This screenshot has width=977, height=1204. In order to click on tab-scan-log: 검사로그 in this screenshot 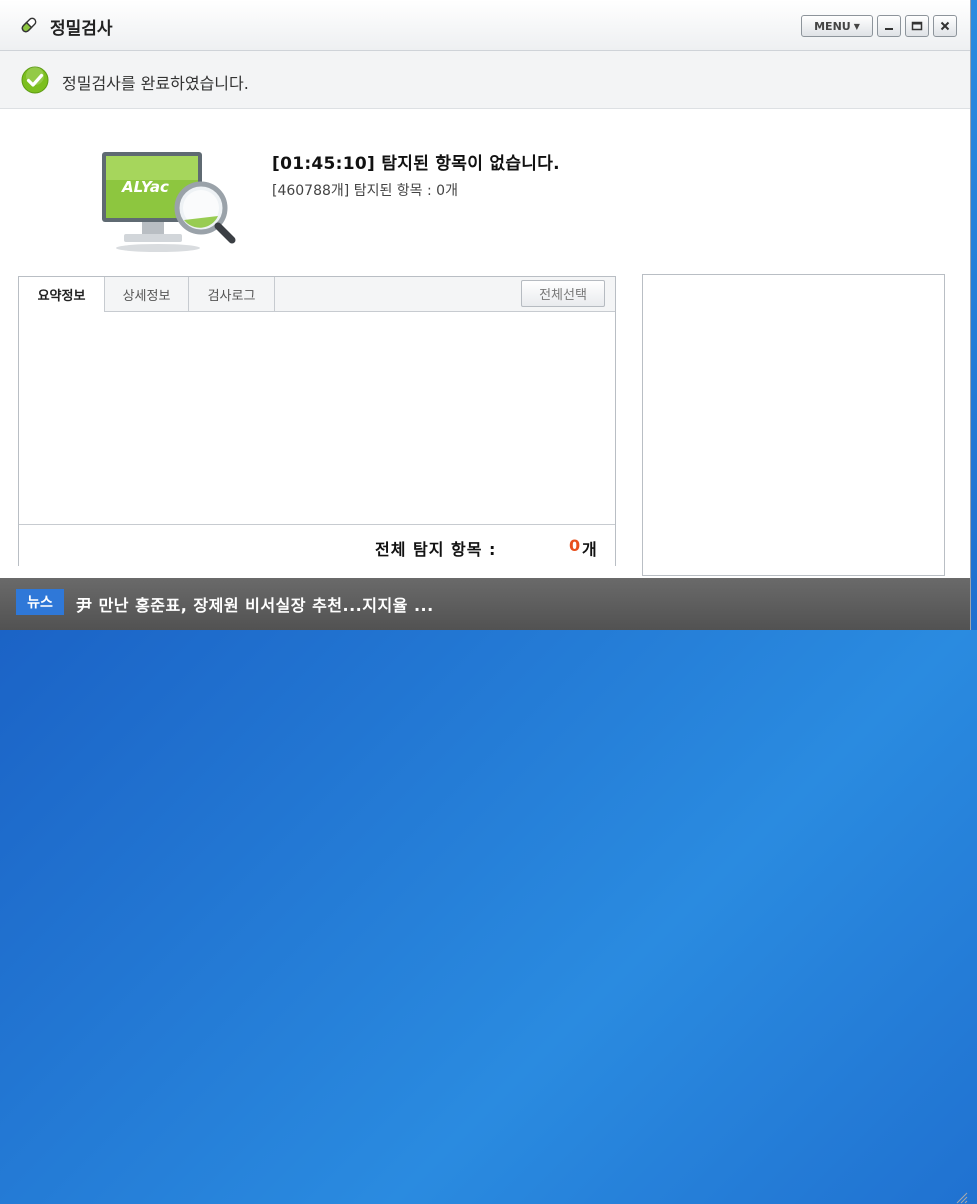, I will do `click(232, 294)`.